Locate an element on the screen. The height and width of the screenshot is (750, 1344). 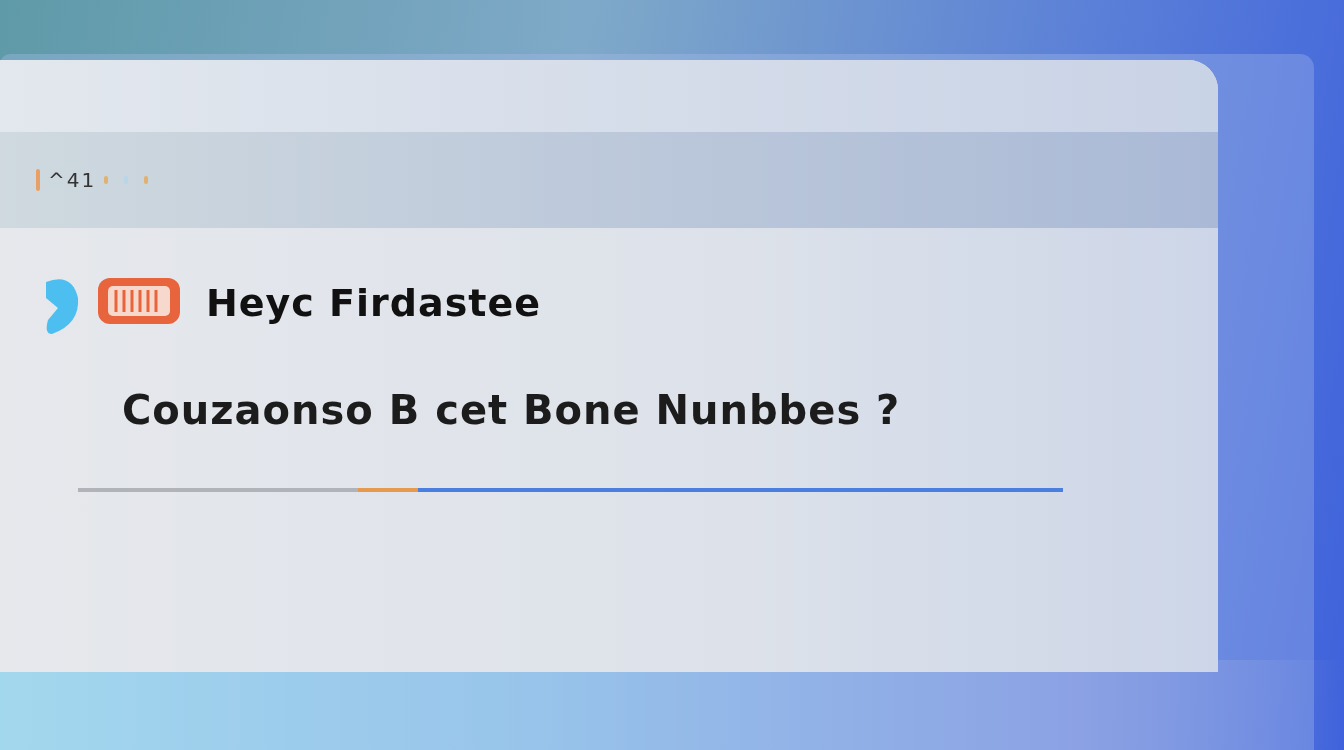
title: Heyc Firdastee is located at coordinates (373, 303).